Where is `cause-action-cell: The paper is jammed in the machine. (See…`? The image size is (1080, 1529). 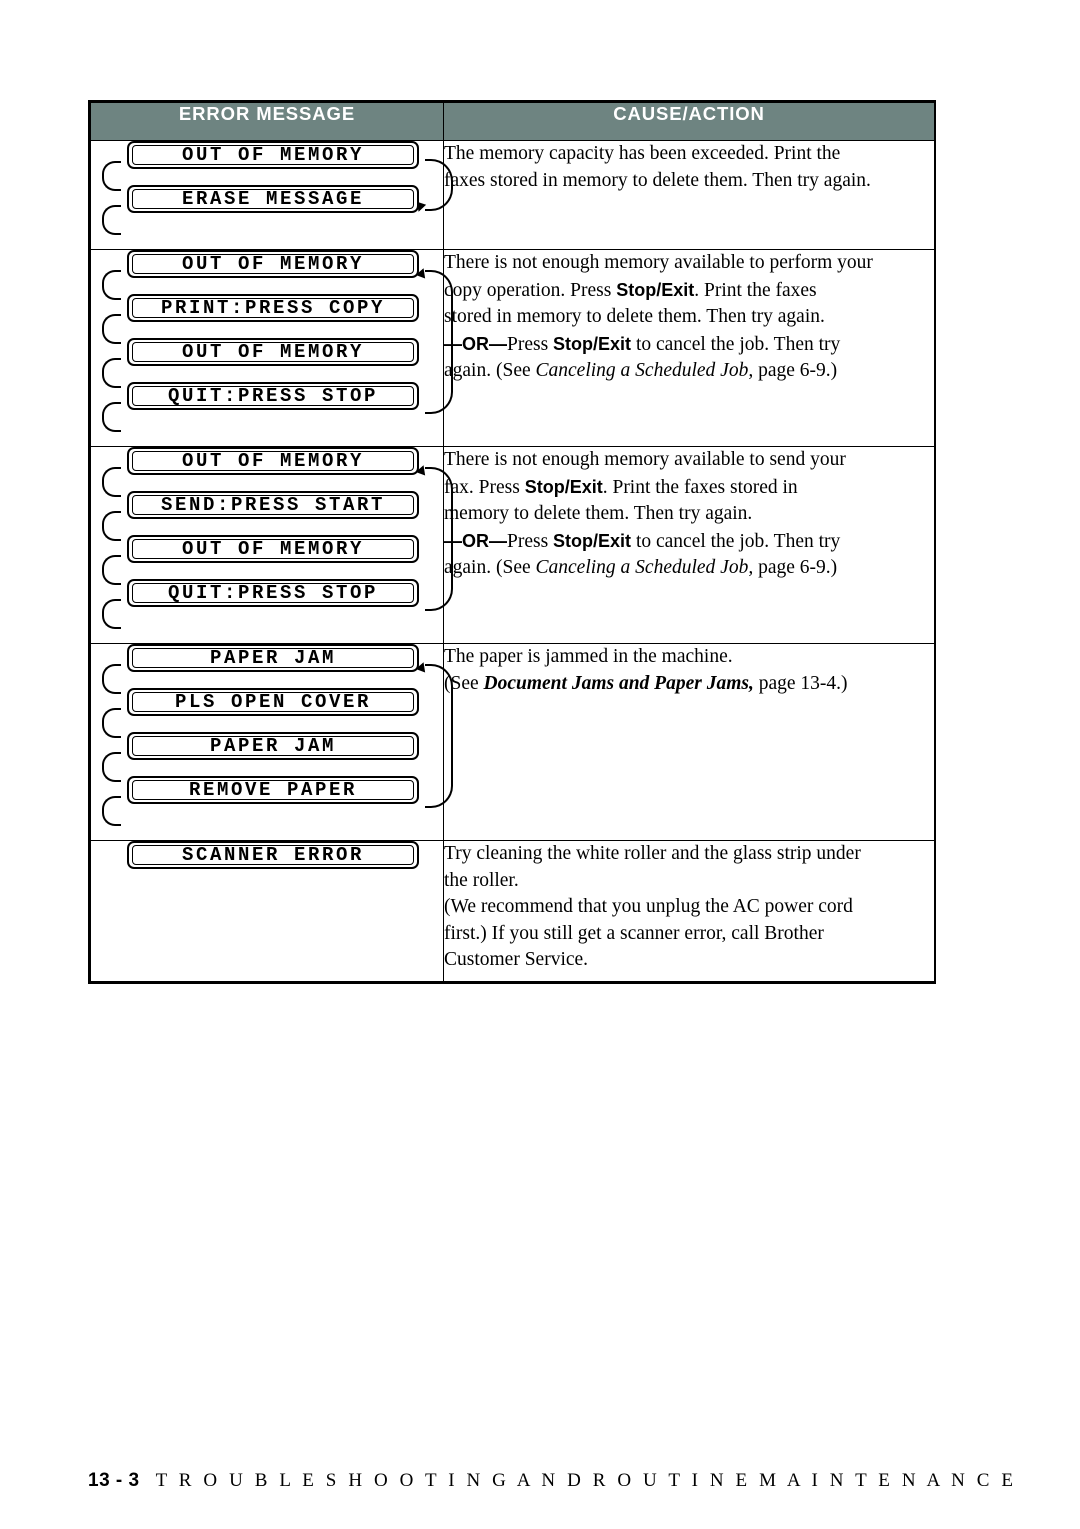
cause-action-cell: The paper is jammed in the machine. (See… is located at coordinates (689, 742).